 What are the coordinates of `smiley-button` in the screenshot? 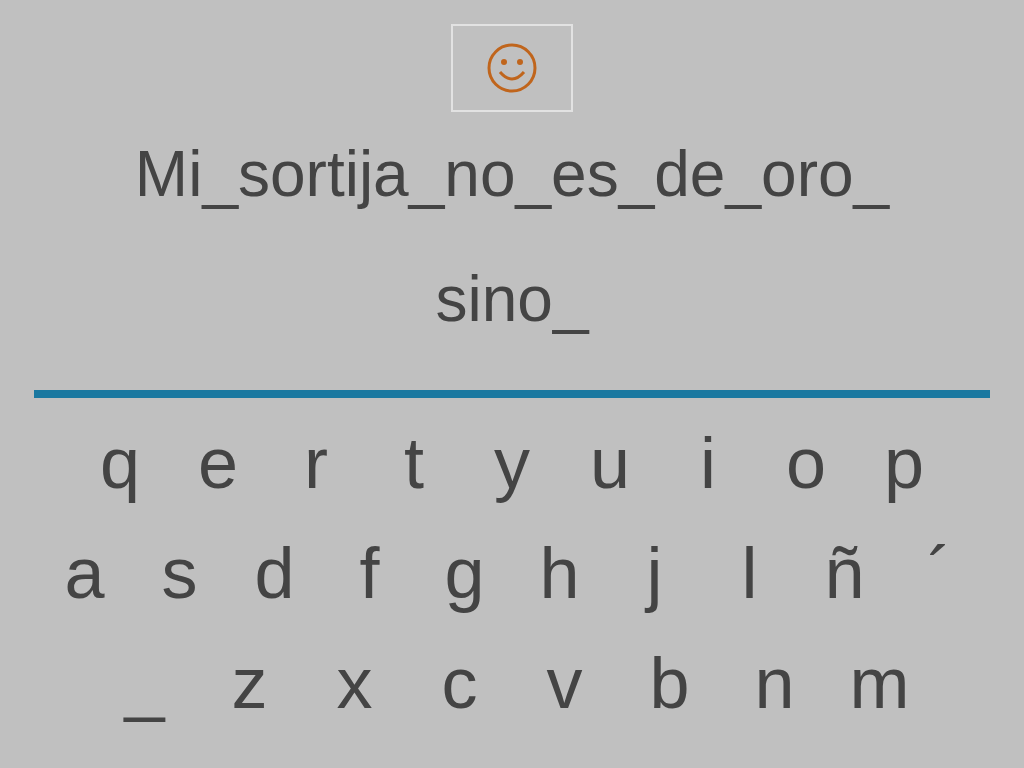 It's located at (512, 68).